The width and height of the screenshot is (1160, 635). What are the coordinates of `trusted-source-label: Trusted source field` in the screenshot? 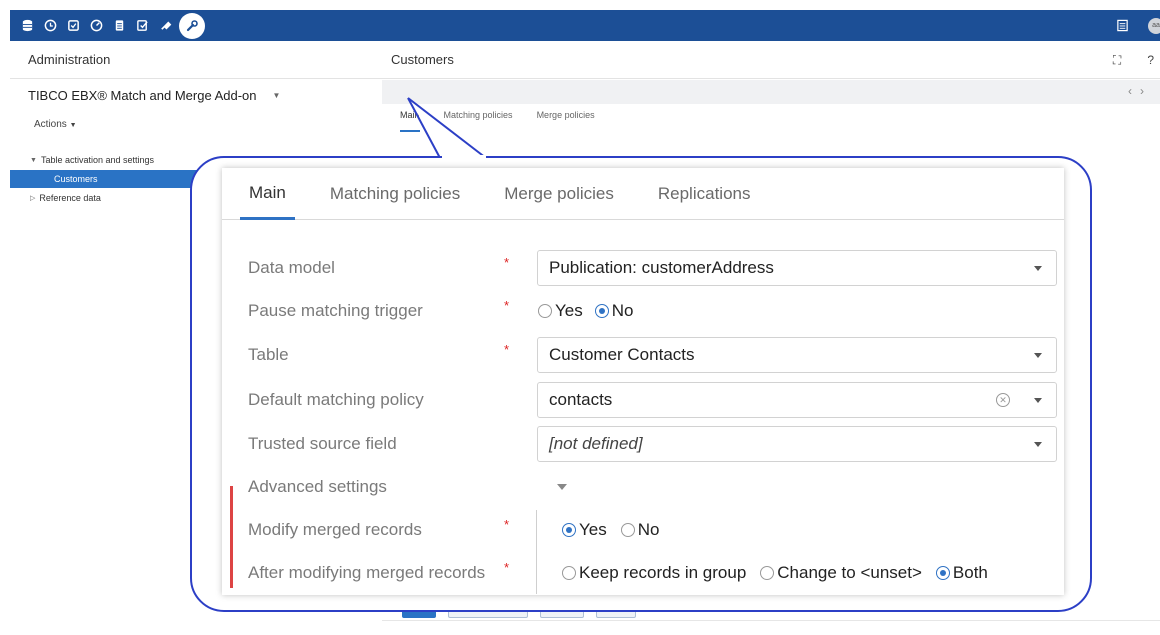 It's located at (322, 443).